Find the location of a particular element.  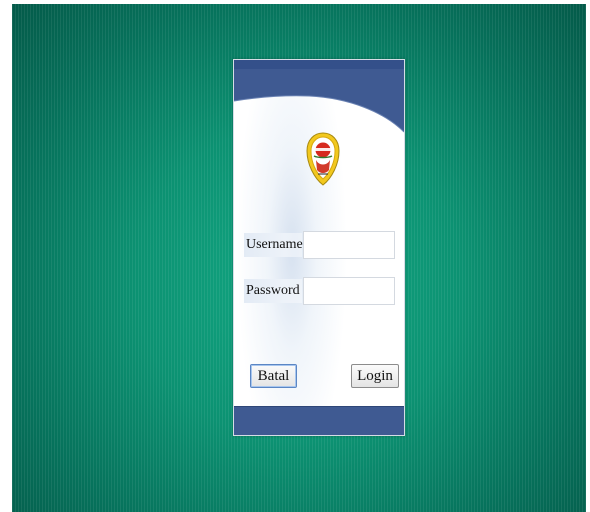

login-button: Login is located at coordinates (375, 376).